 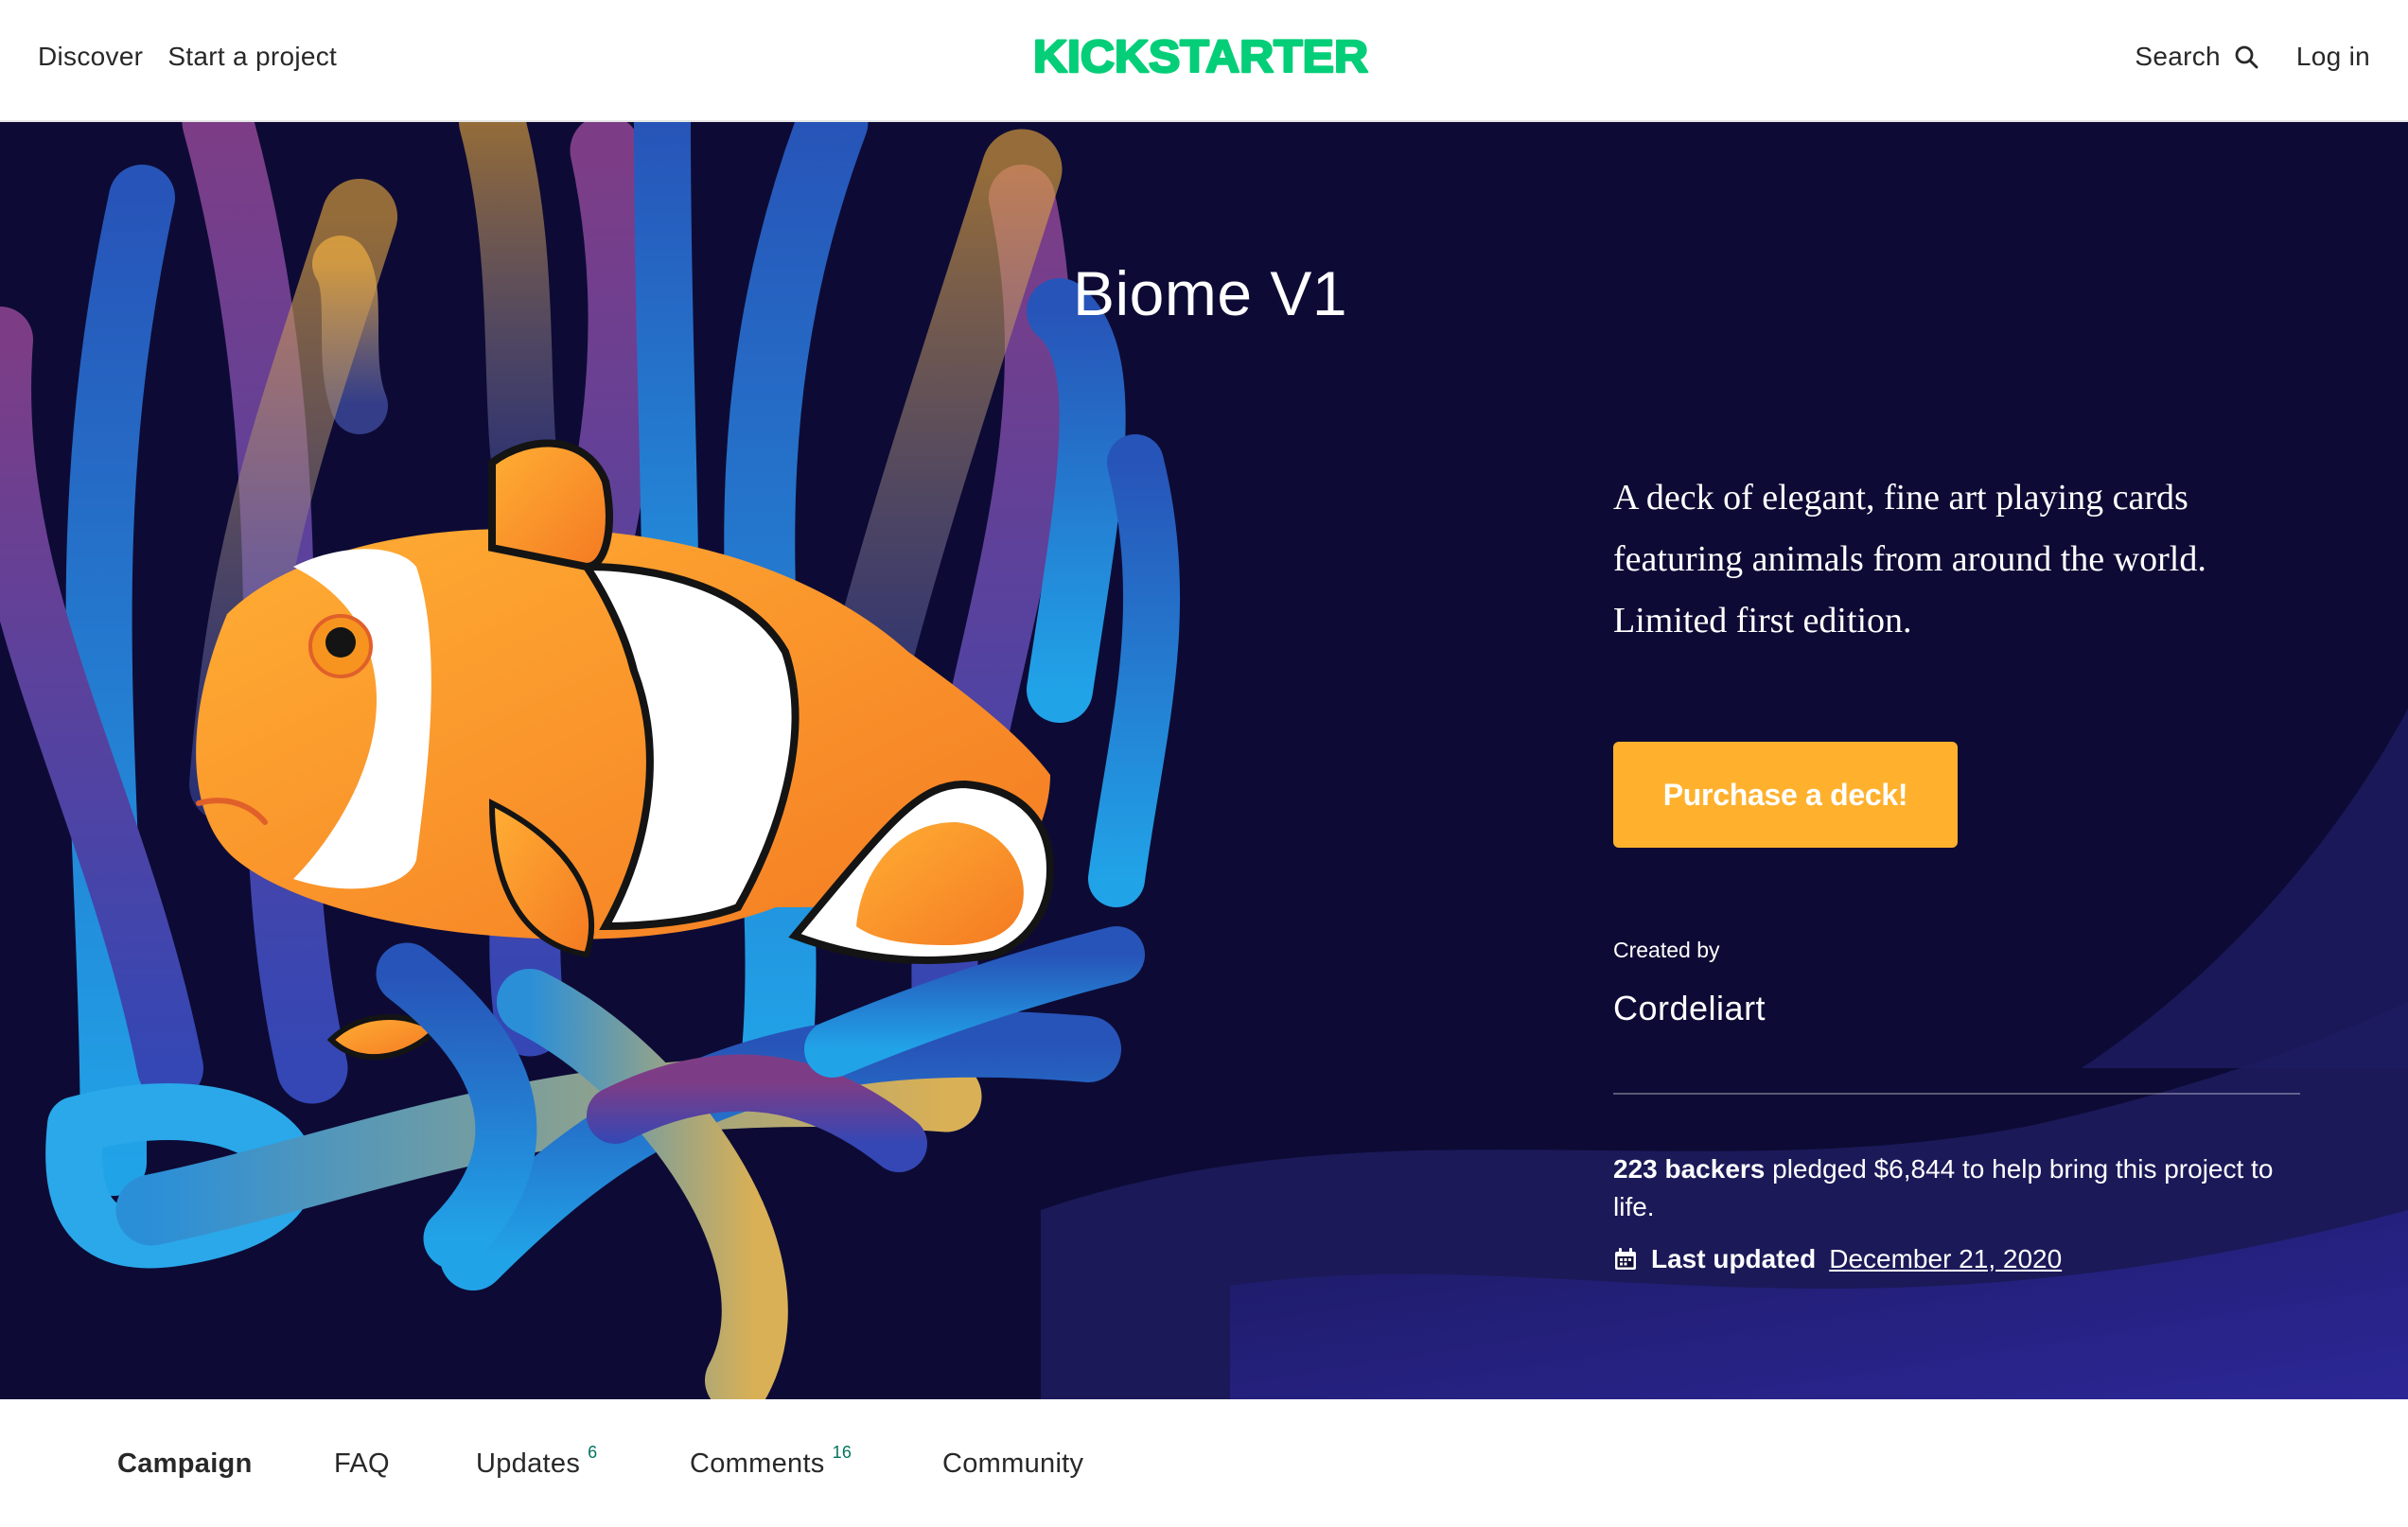 I want to click on nav-left: Discover Start a project, so click(x=187, y=57).